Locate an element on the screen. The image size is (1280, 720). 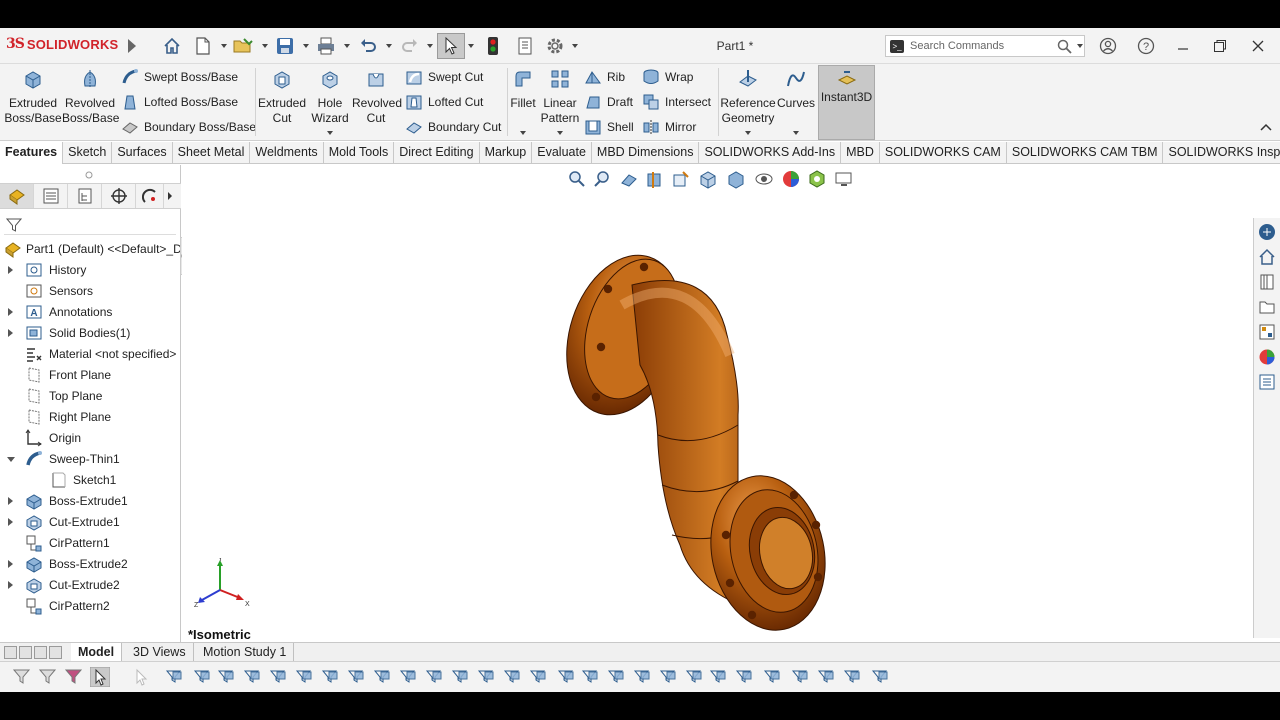
next-tab-button is located at coordinates (40, 652).